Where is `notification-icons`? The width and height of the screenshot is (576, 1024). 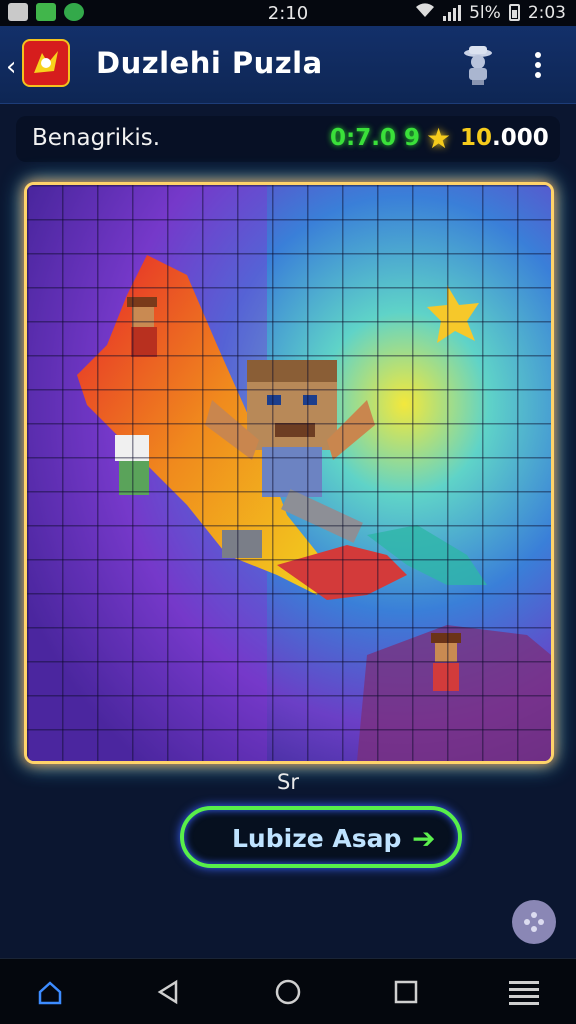 notification-icons is located at coordinates (46, 12).